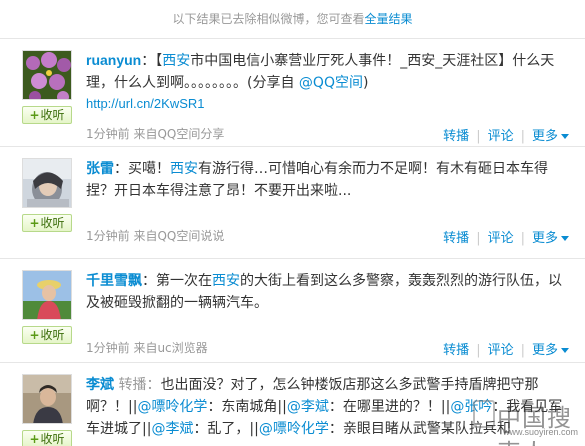  Describe the element at coordinates (541, 432) in the screenshot. I see `watermark-url: www.suoyiren.com` at that location.